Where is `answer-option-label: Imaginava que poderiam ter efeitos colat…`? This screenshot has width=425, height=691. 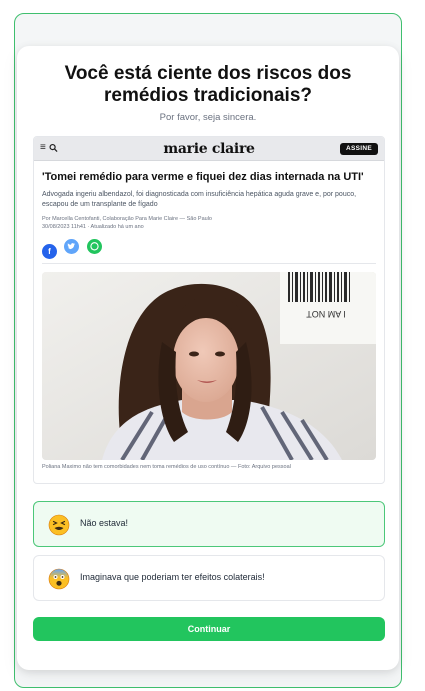
answer-option-label: Imaginava que poderiam ter efeitos colat… is located at coordinates (172, 577).